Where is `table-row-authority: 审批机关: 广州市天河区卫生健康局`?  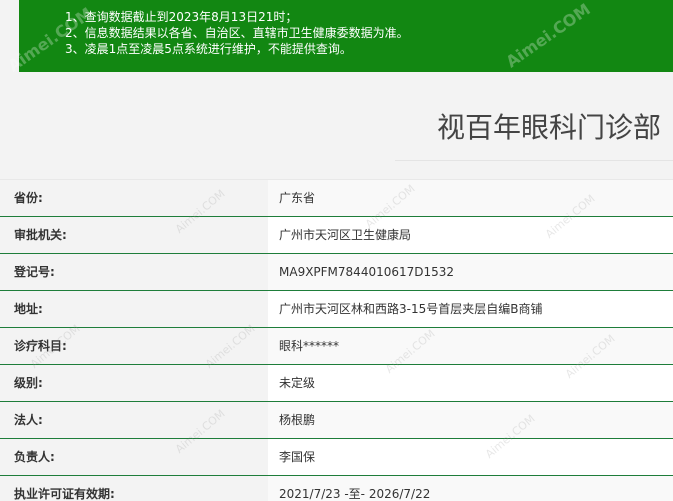 table-row-authority: 审批机关: 广州市天河区卫生健康局 is located at coordinates (336, 235).